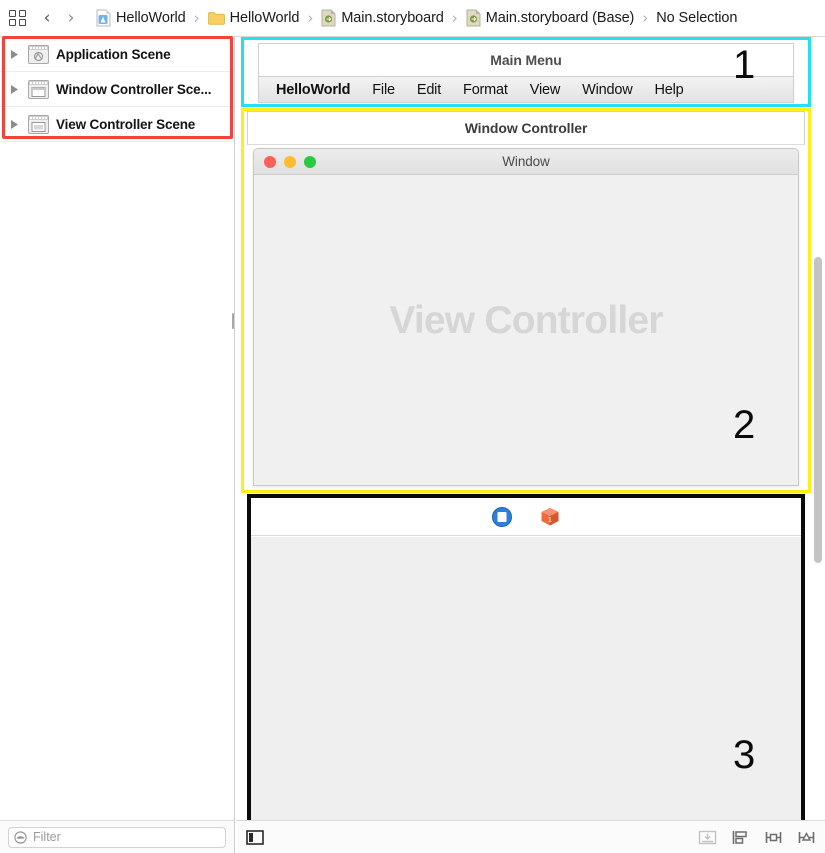 Image resolution: width=825 pixels, height=853 pixels. I want to click on breadcrumb-label: Main.storyboard, so click(392, 18).